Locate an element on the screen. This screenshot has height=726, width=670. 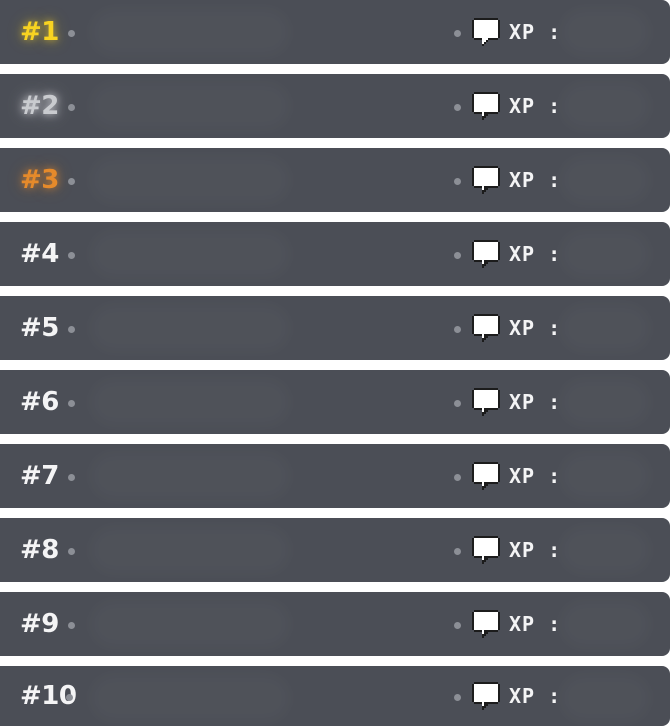
leaderboard-row: #1 XP : is located at coordinates (335, 32).